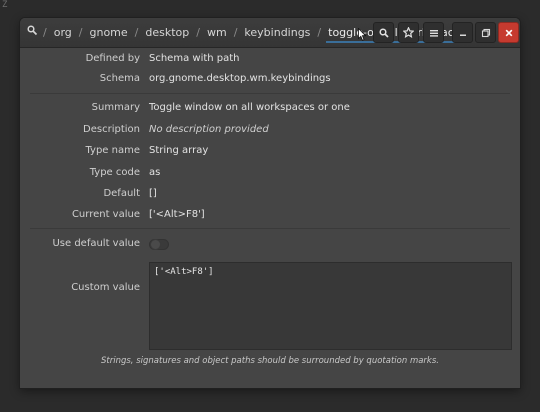 The height and width of the screenshot is (412, 540). I want to click on maximize-button, so click(485, 32).